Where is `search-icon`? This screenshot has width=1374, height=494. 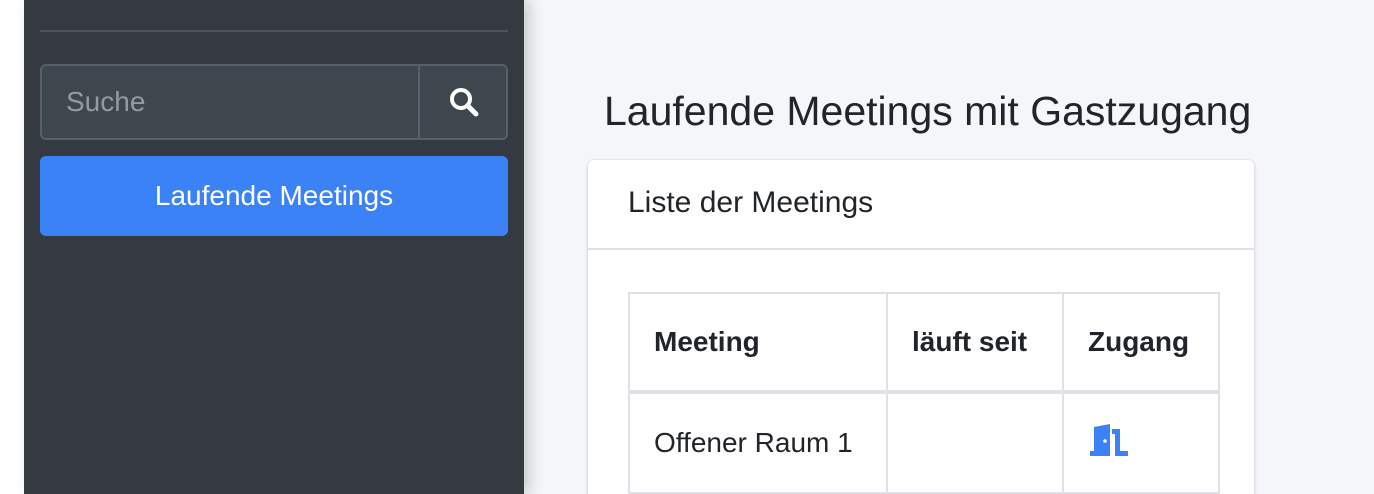 search-icon is located at coordinates (464, 102).